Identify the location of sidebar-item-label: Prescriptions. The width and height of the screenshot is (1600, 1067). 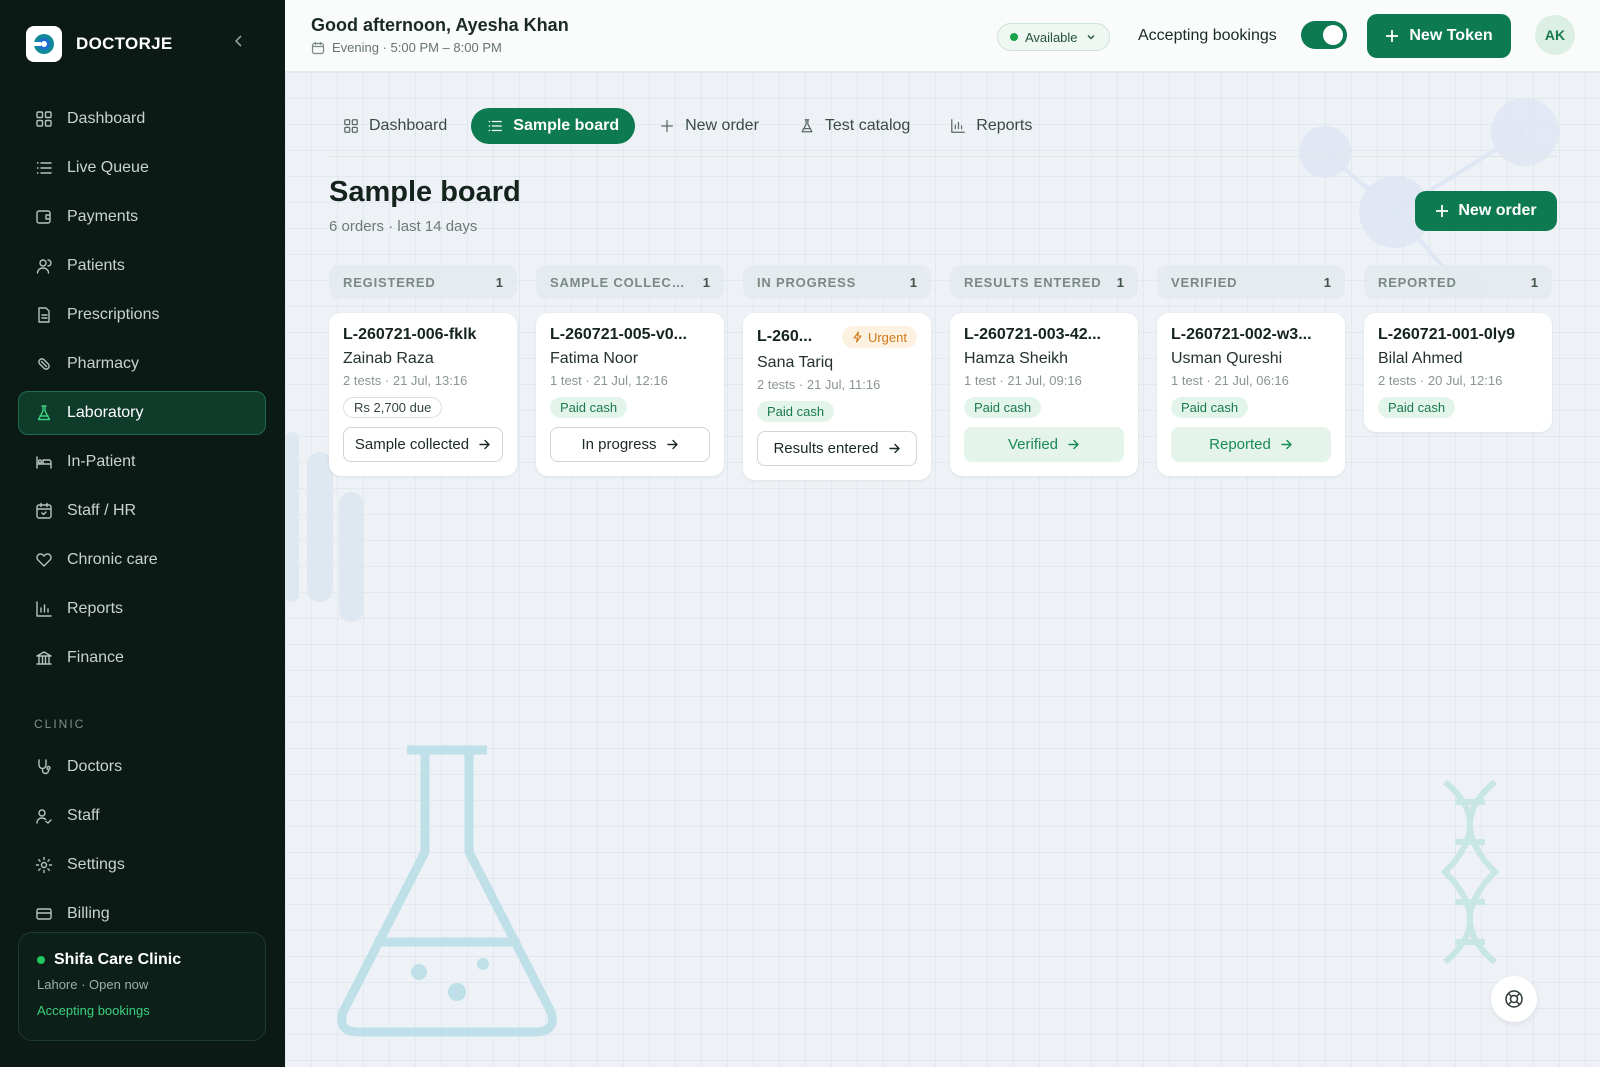
(113, 314).